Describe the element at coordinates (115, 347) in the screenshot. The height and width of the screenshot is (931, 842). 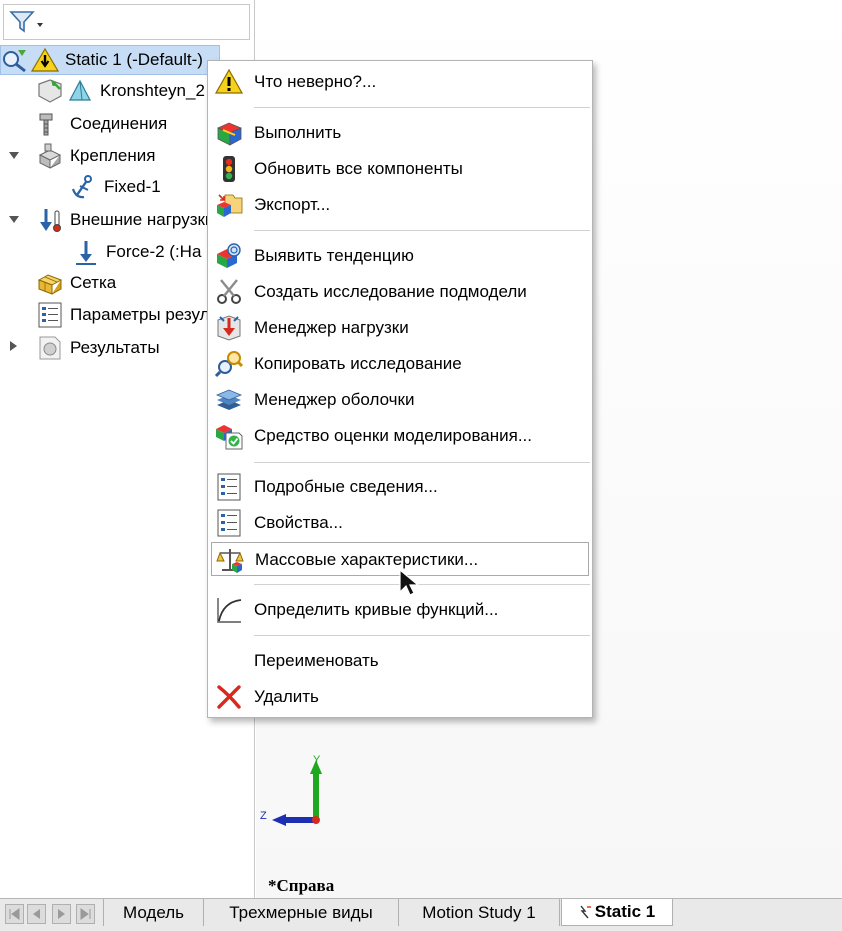
I see `tree-item-label: Результаты` at that location.